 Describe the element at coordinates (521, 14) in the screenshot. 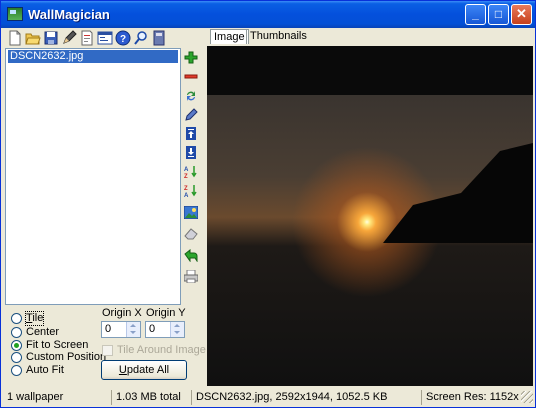

I see `close-button: ✕` at that location.